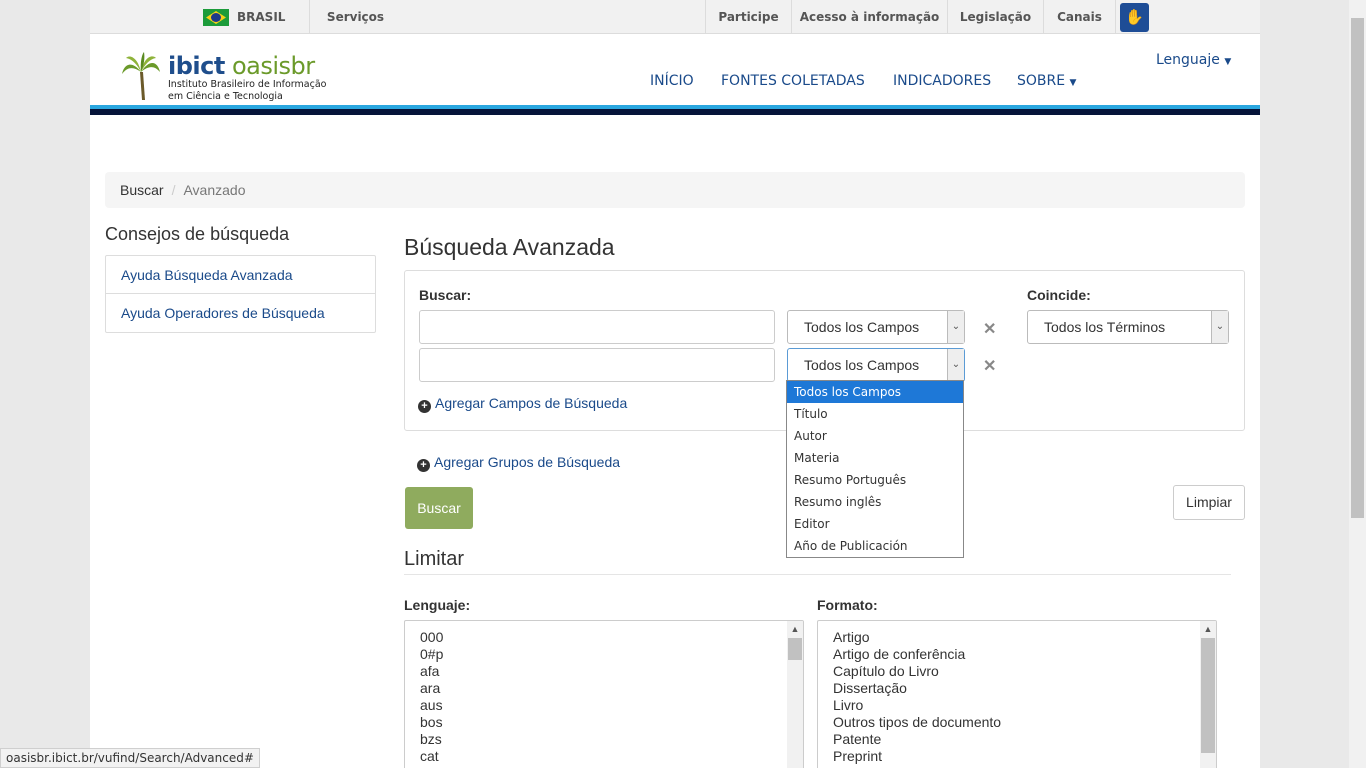 Image resolution: width=1366 pixels, height=768 pixels. Describe the element at coordinates (1193, 60) in the screenshot. I see `language-menu: Lenguaje ▼` at that location.